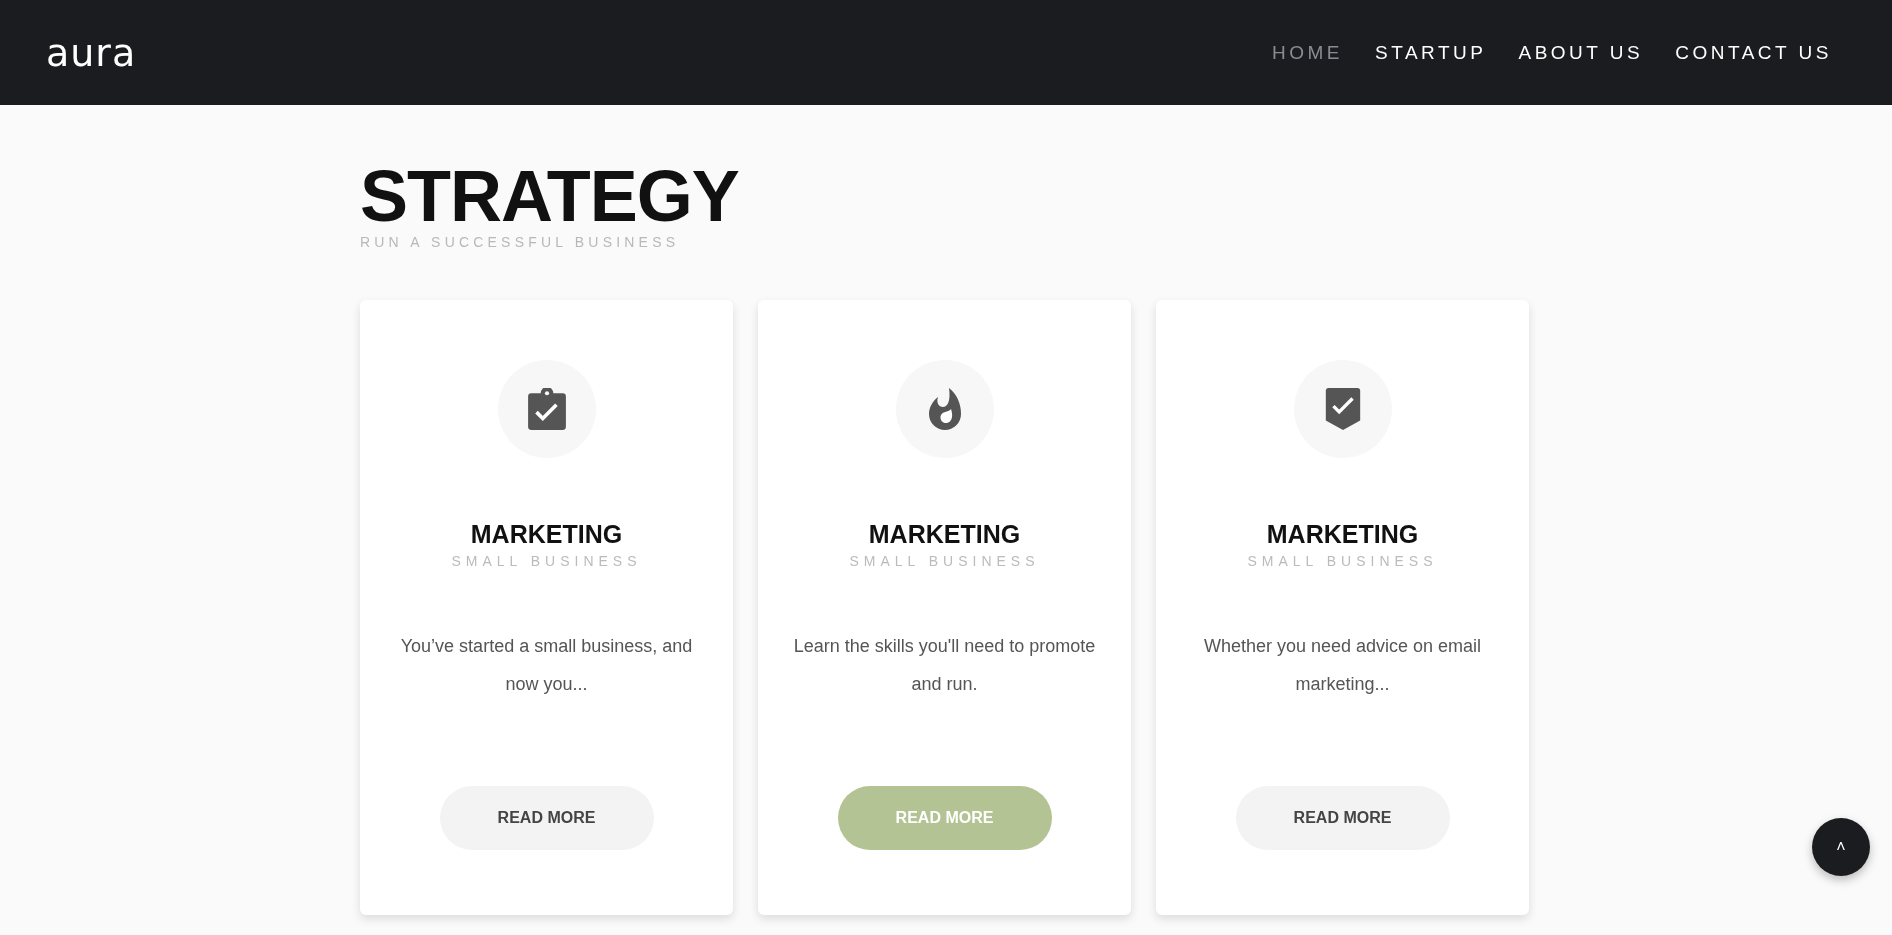 This screenshot has width=1892, height=935. I want to click on nav-link: STARTUP, so click(1431, 52).